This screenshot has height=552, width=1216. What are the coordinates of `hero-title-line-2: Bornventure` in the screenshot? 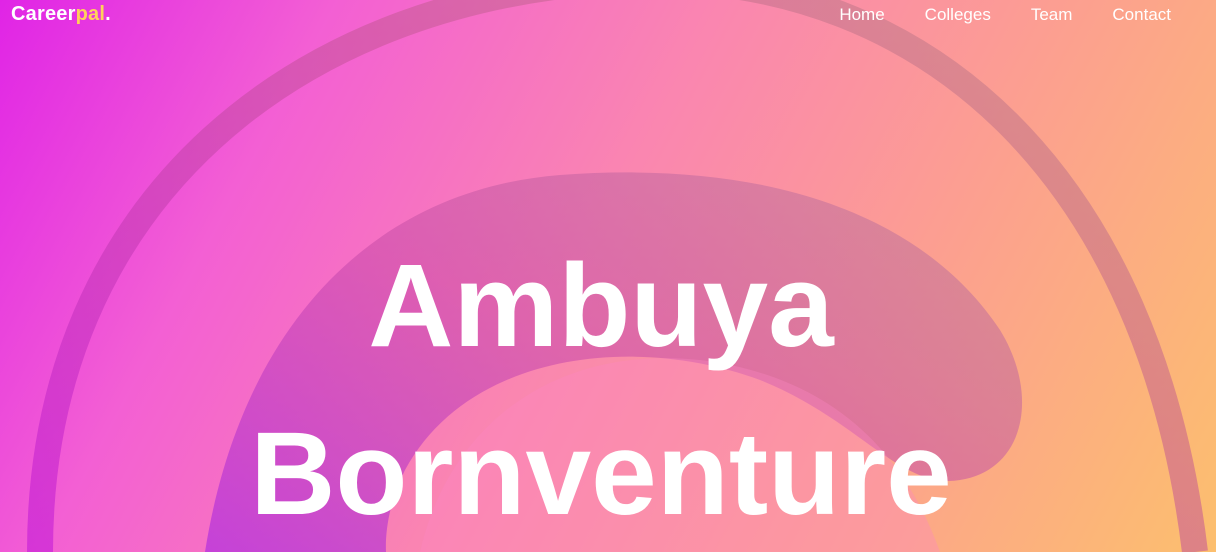 It's located at (601, 474).